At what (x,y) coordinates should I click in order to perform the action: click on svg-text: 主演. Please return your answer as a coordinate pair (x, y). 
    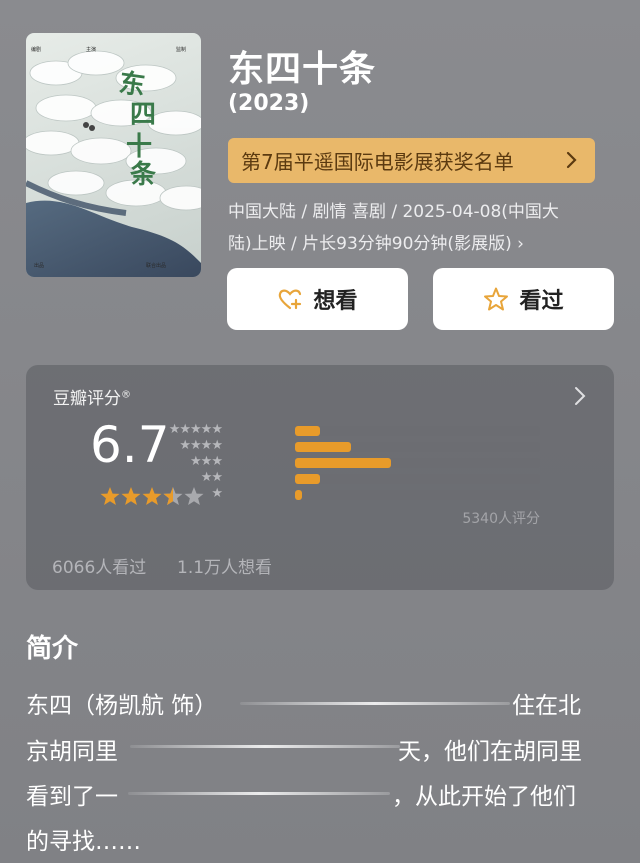
    Looking at the image, I should click on (91, 49).